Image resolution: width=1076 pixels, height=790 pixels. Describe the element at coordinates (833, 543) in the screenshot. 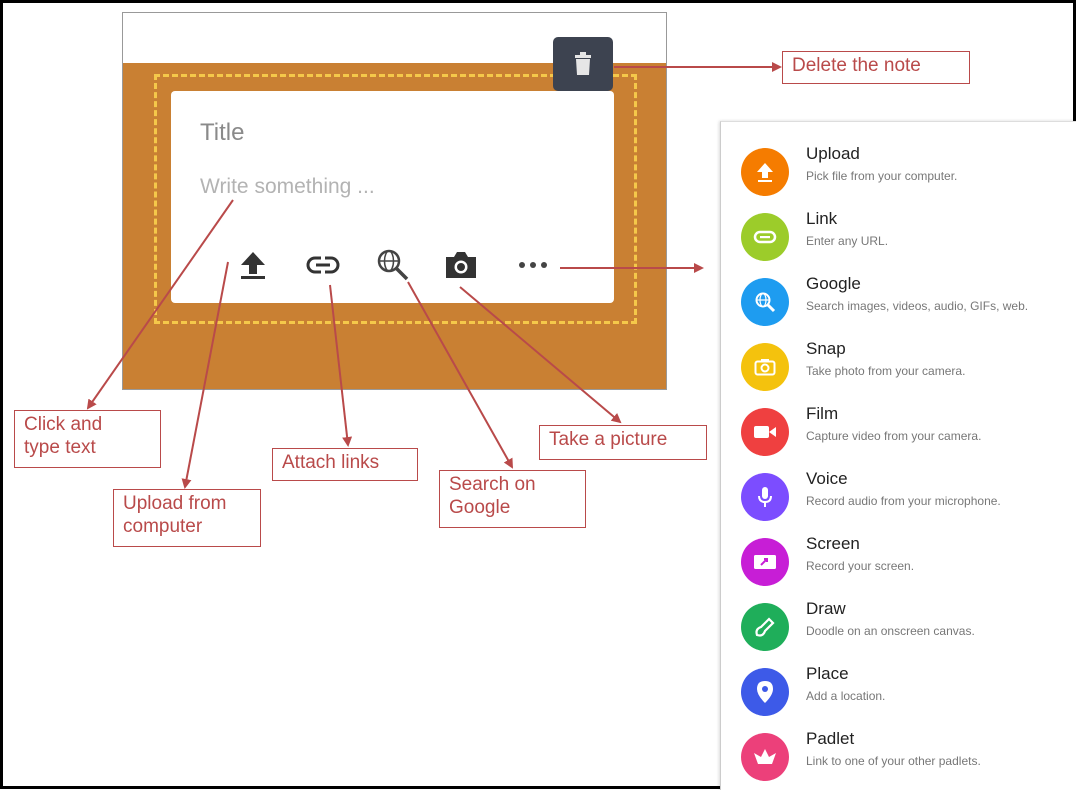

I see `menu-item-label: Screen` at that location.